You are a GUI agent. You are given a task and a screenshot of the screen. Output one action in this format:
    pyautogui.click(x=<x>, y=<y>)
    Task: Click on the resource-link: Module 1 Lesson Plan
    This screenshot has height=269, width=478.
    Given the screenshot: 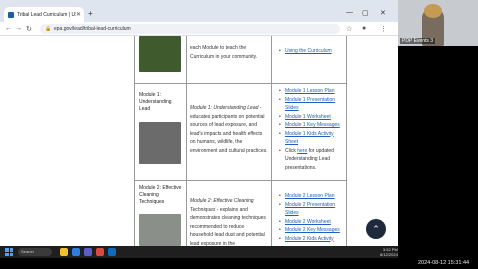 What is the action you would take?
    pyautogui.click(x=309, y=91)
    